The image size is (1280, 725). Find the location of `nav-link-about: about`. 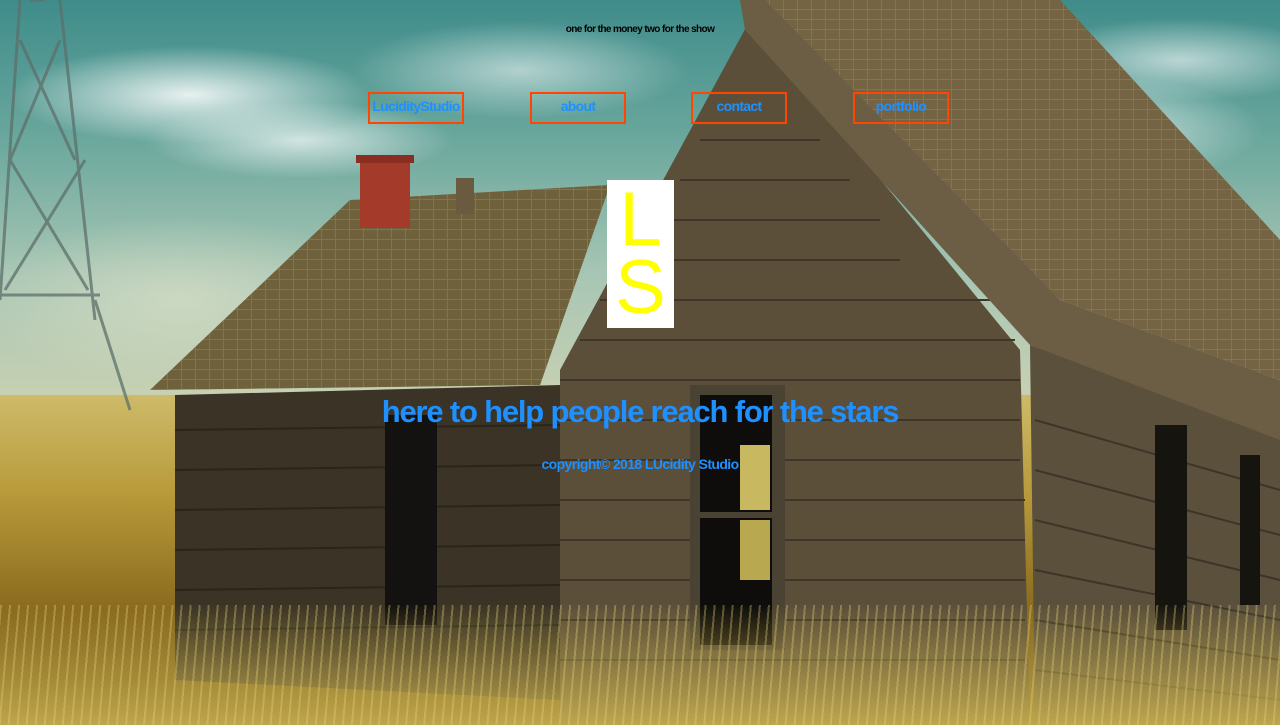

nav-link-about: about is located at coordinates (578, 108).